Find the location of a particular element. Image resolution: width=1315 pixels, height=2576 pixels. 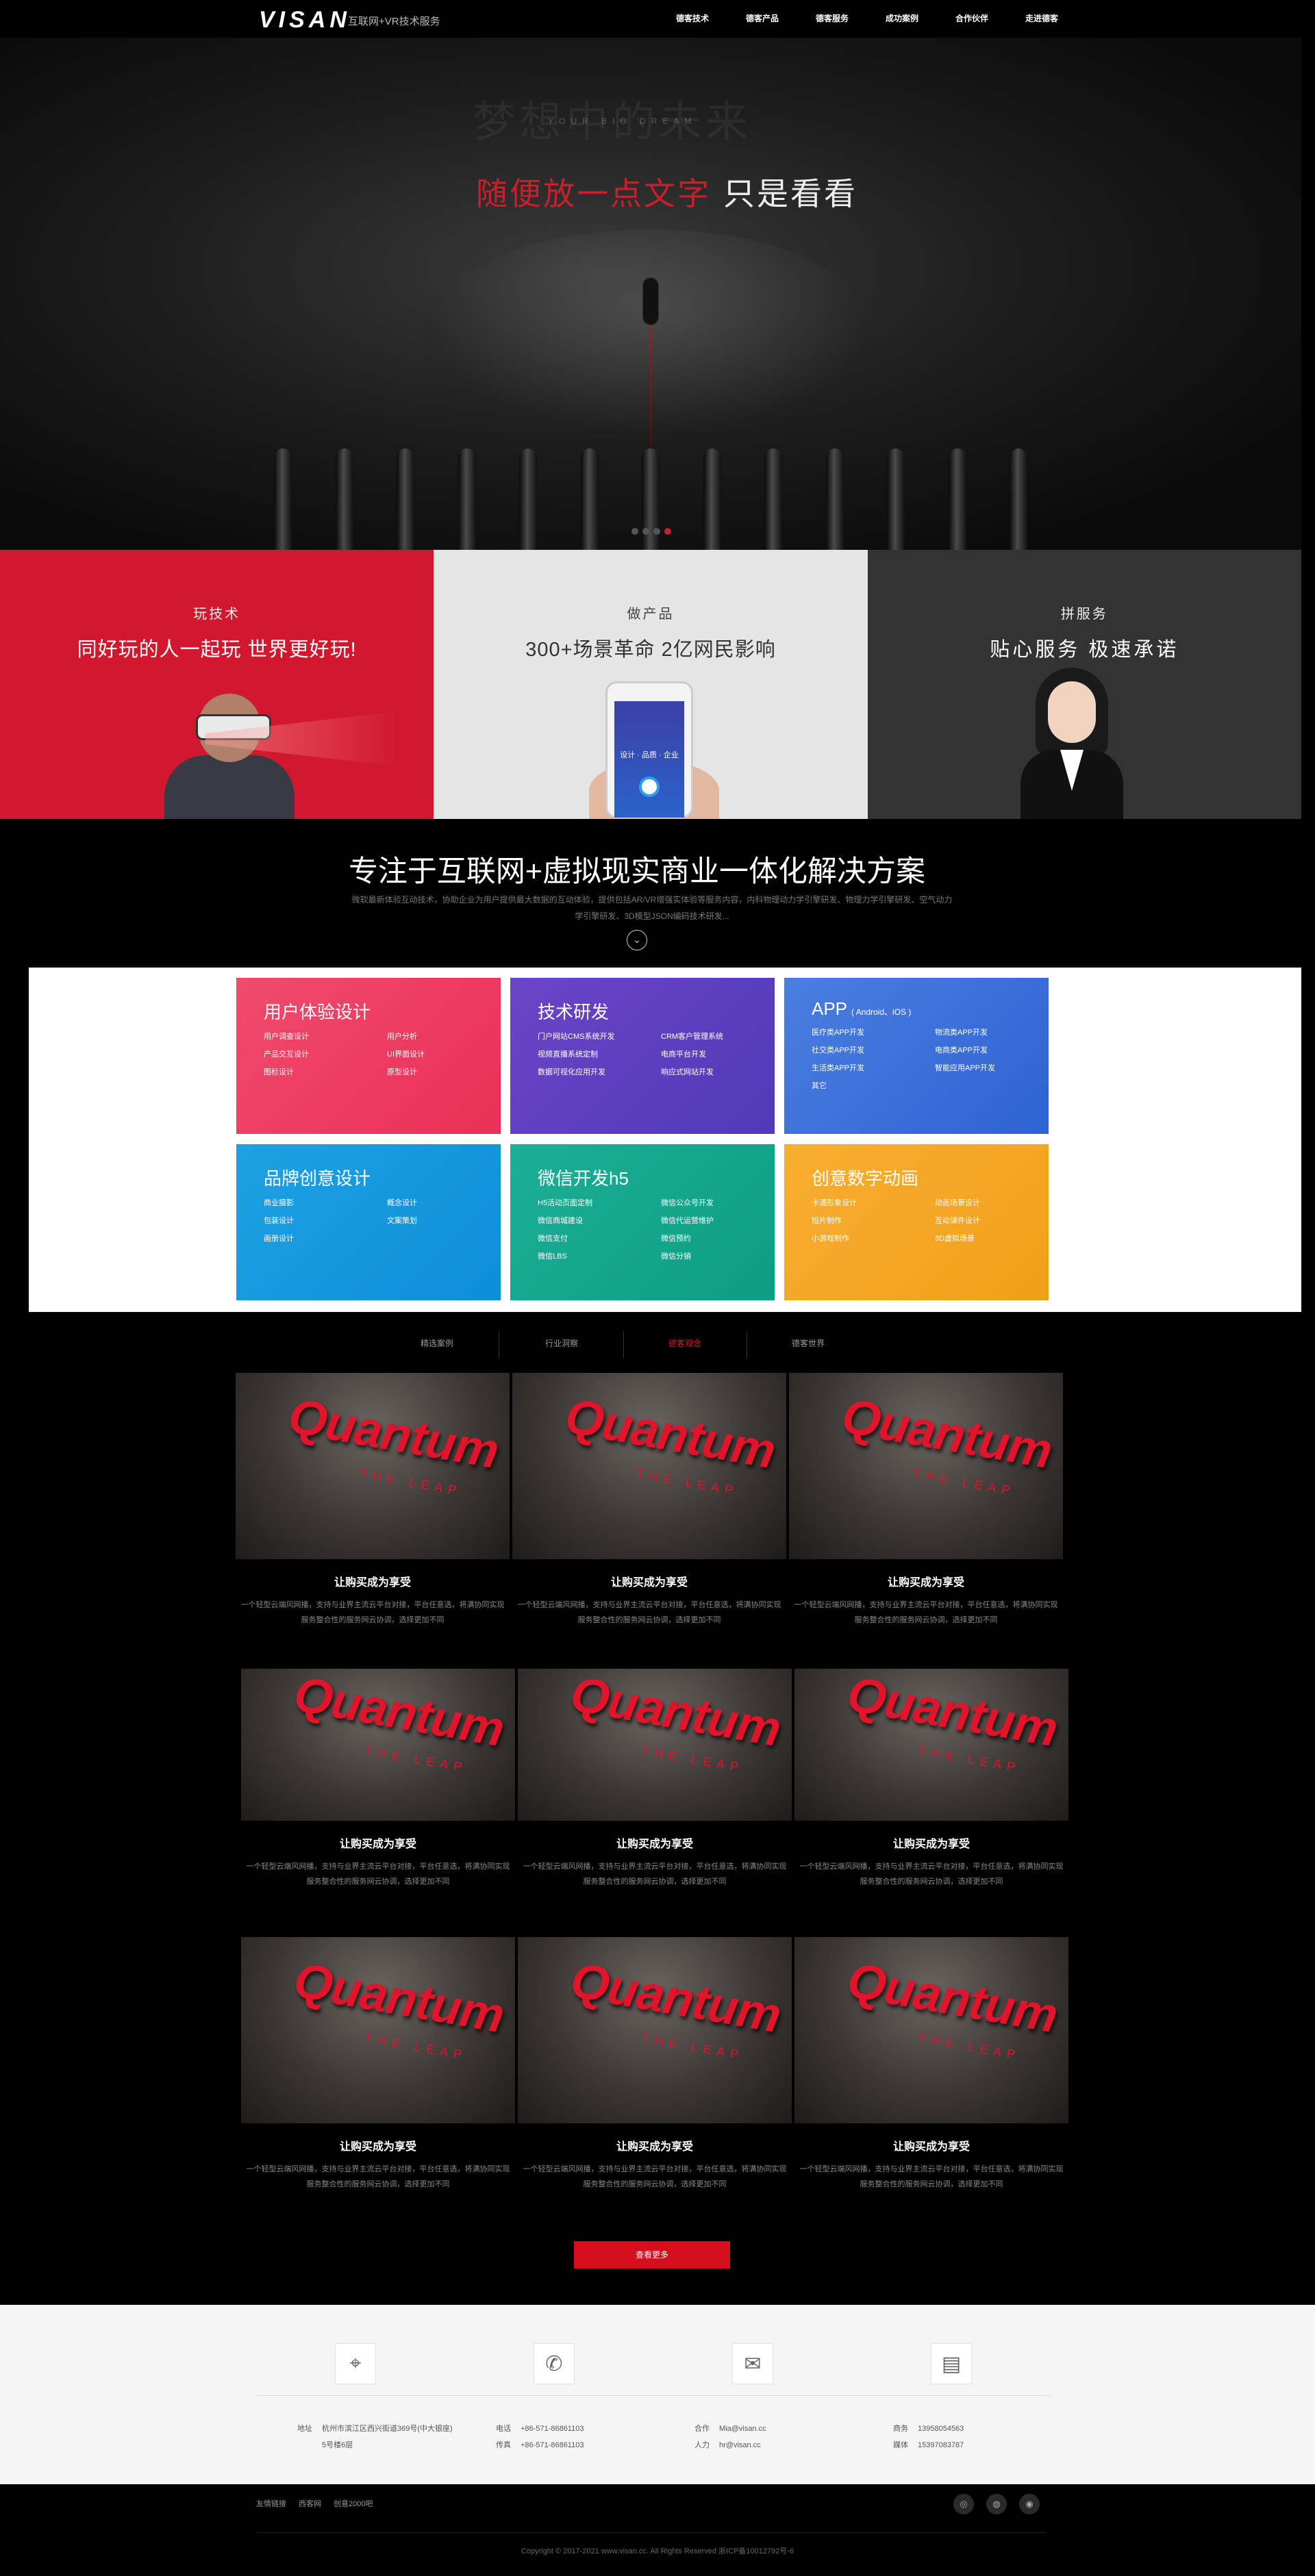

service-item: 概念设计 is located at coordinates (439, 1202).